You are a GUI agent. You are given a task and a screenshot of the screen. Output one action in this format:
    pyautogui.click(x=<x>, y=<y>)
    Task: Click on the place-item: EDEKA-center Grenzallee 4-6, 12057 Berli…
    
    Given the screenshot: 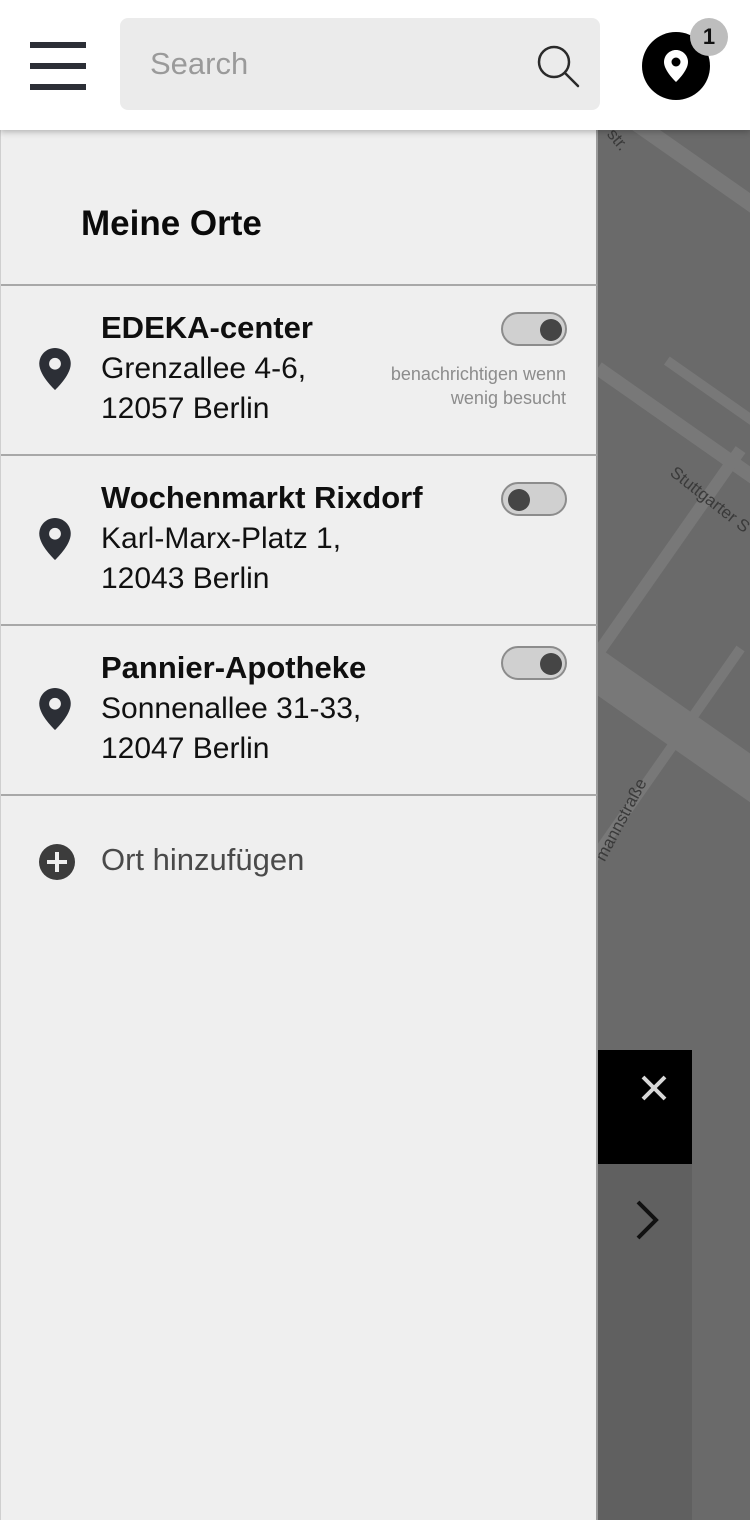 What is the action you would take?
    pyautogui.click(x=299, y=370)
    